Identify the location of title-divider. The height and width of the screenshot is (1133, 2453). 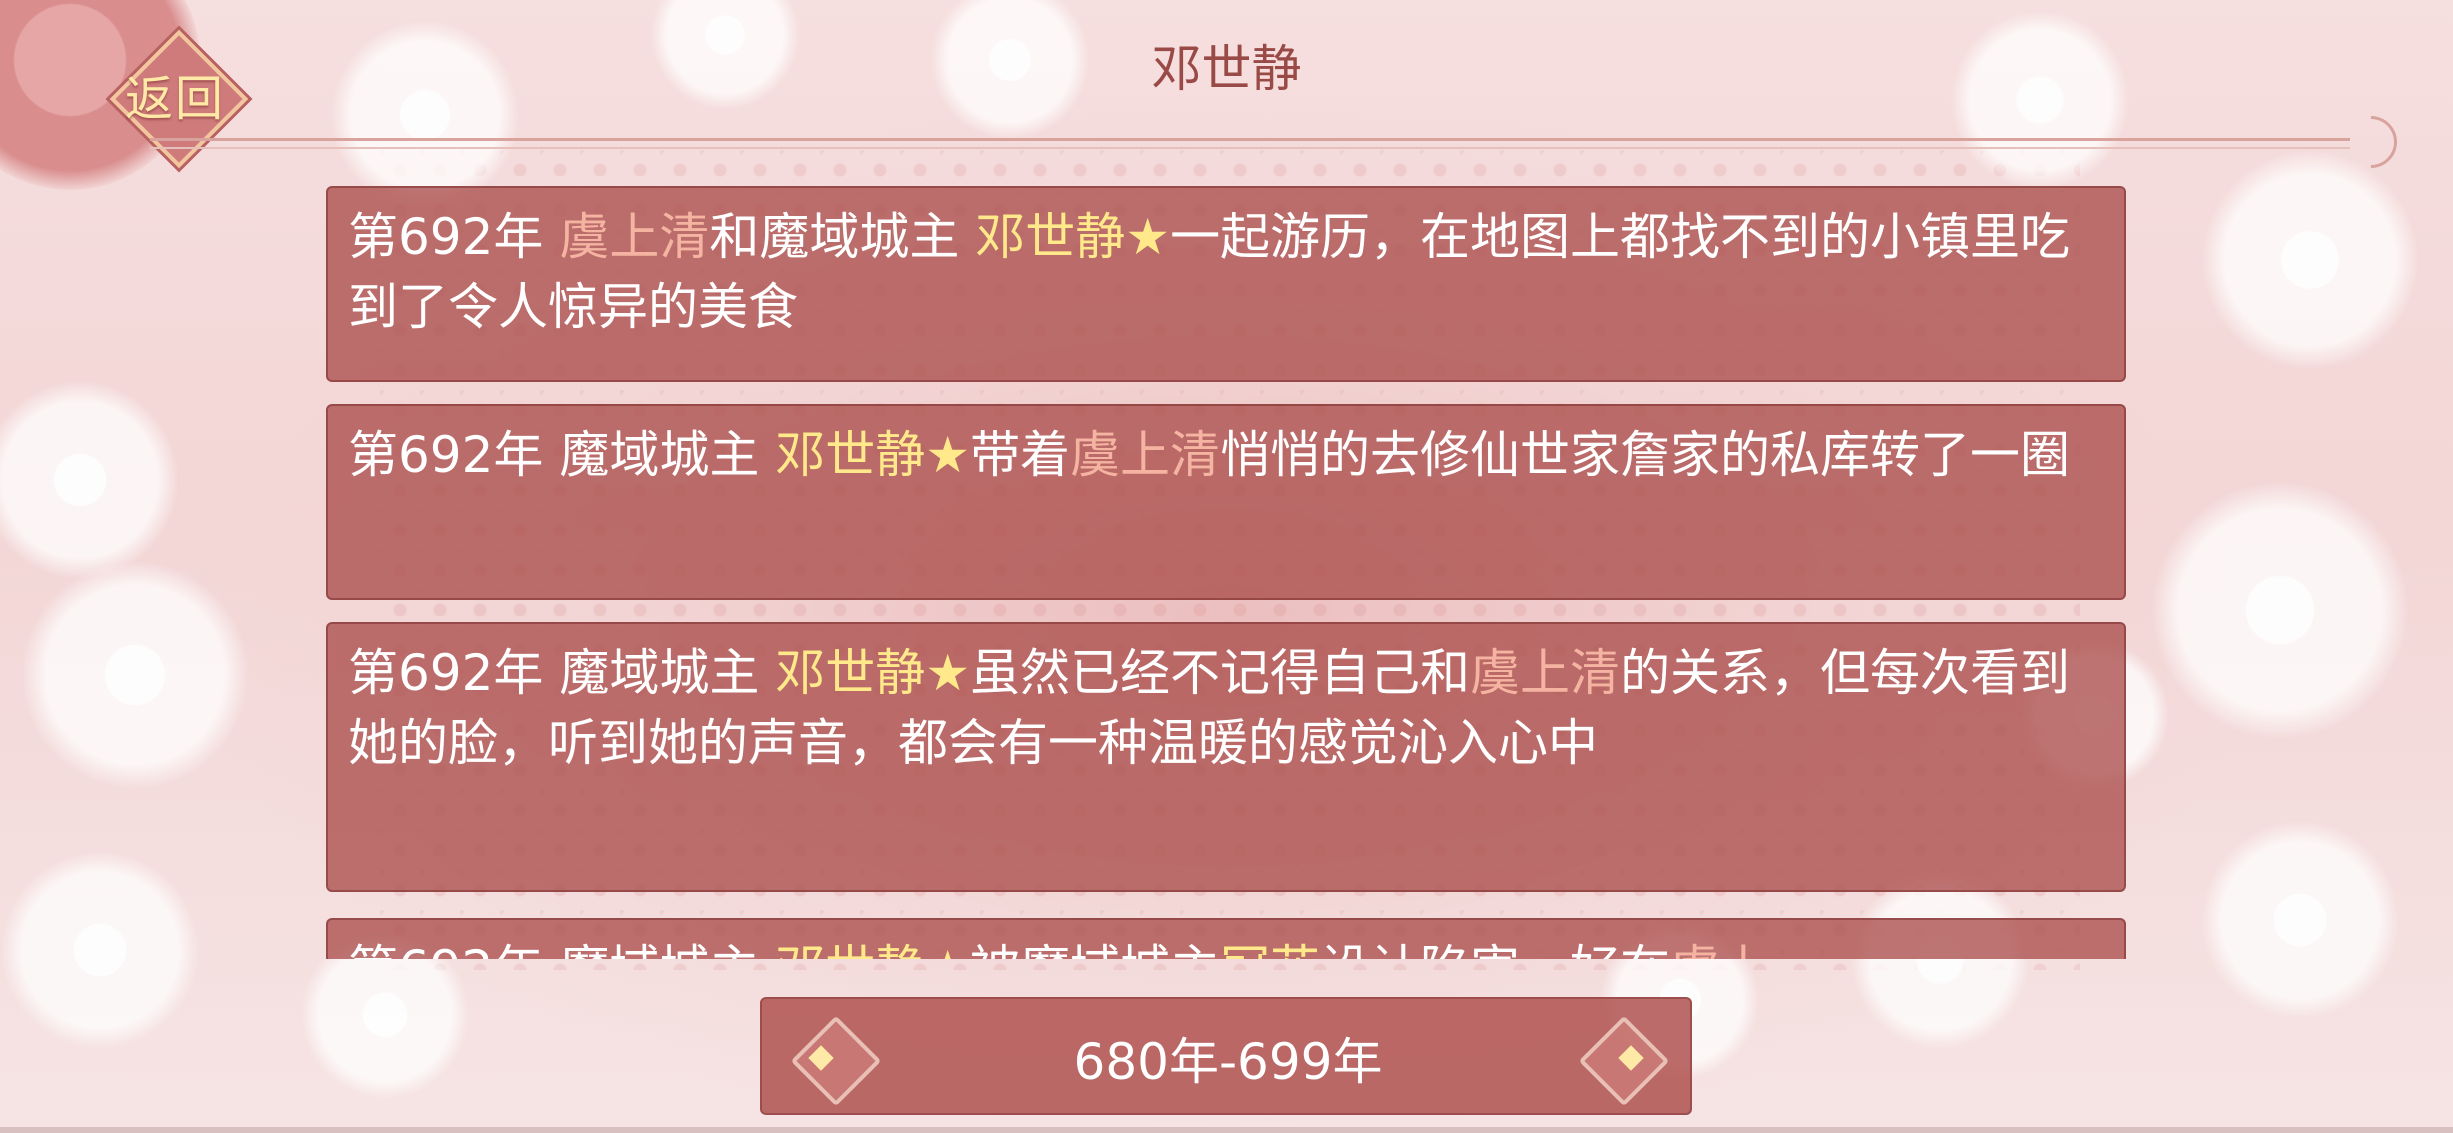
(1250, 139).